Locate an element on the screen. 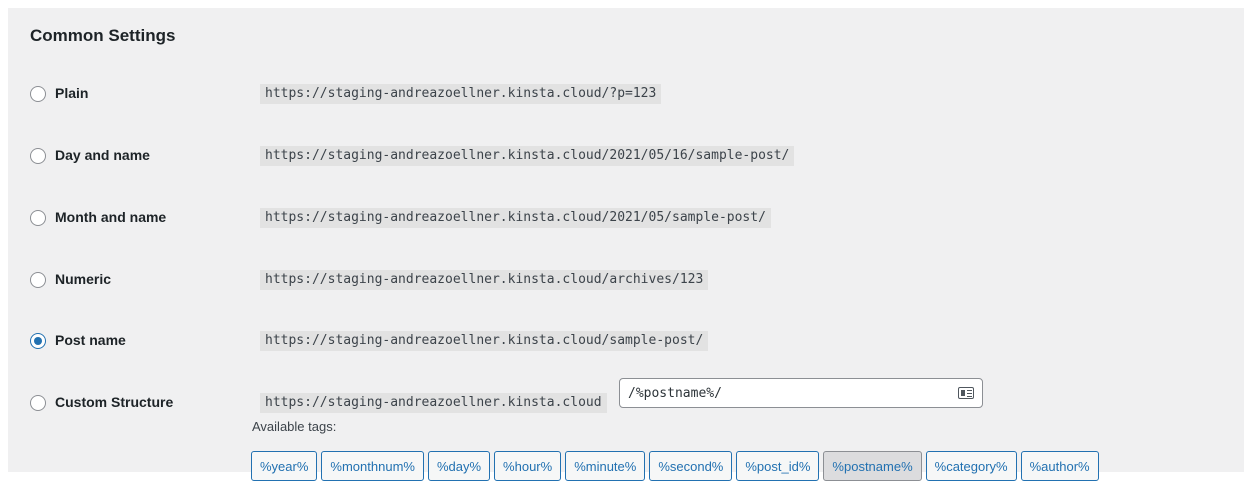 This screenshot has width=1250, height=498. radio-plain is located at coordinates (38, 94).